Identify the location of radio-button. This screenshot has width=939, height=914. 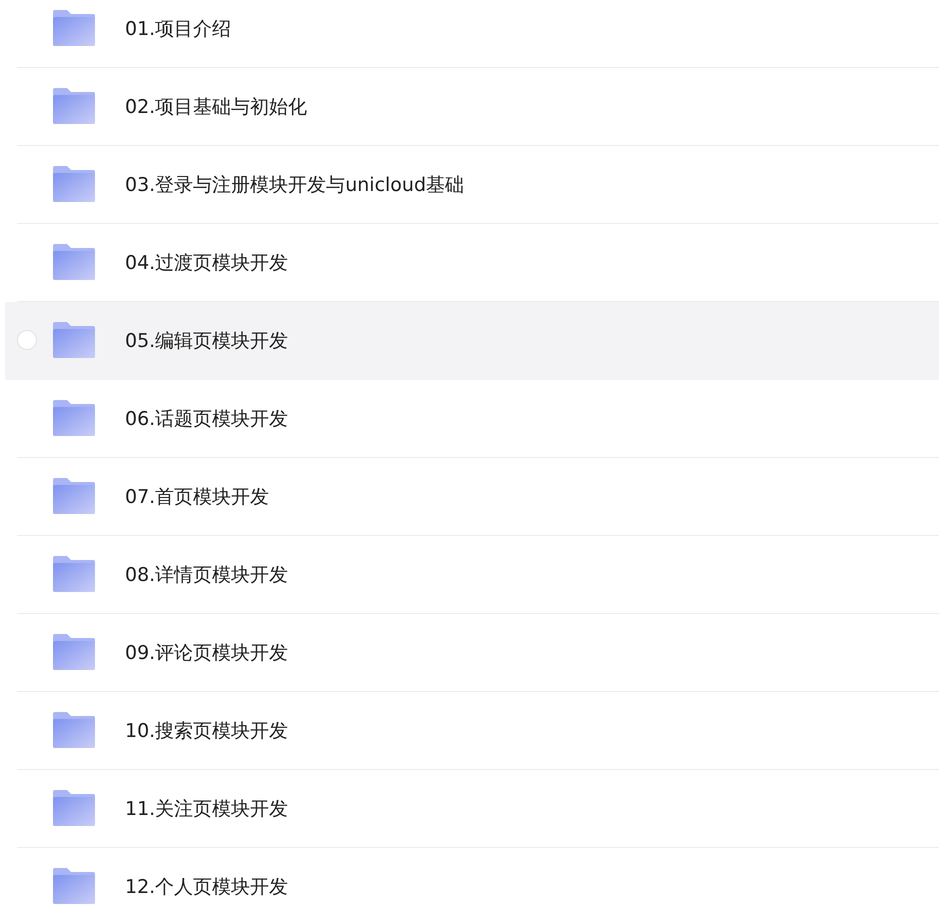
(27, 340).